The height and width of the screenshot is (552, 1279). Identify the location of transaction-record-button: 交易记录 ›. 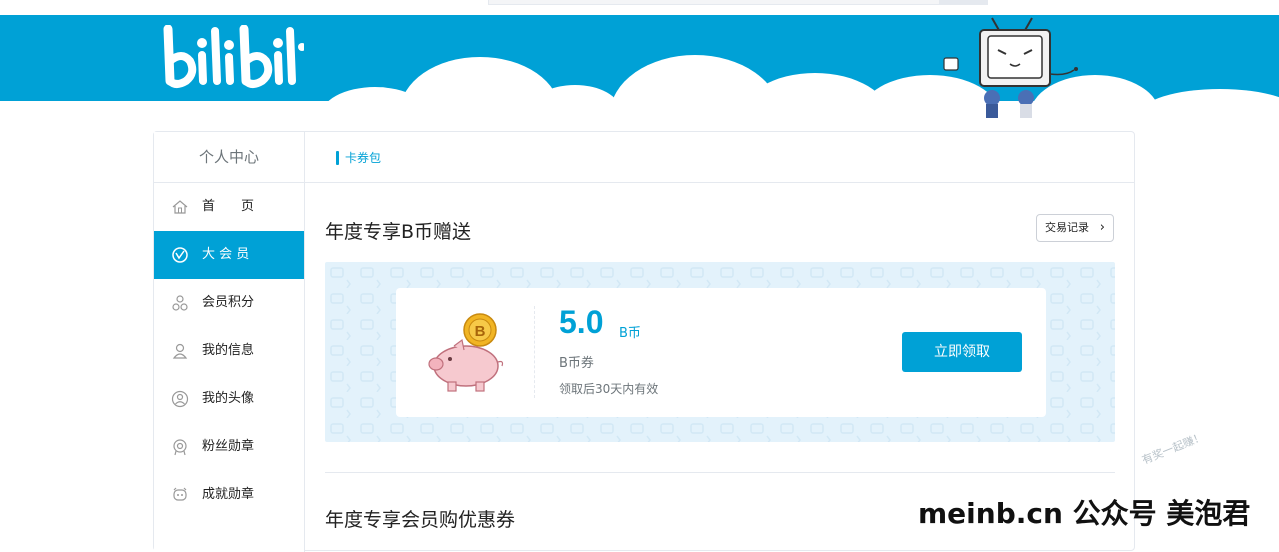
(1075, 228).